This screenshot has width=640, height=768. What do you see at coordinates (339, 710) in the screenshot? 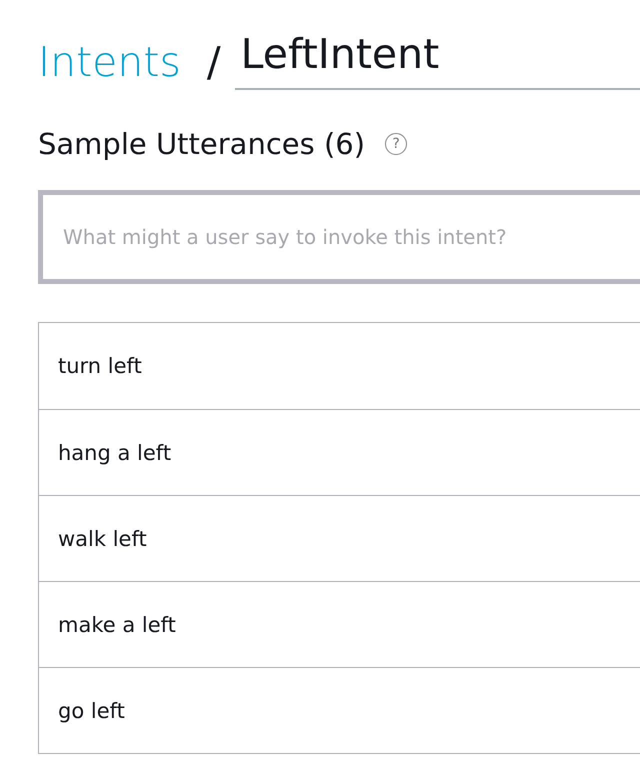
I see `utterance-row: go left` at bounding box center [339, 710].